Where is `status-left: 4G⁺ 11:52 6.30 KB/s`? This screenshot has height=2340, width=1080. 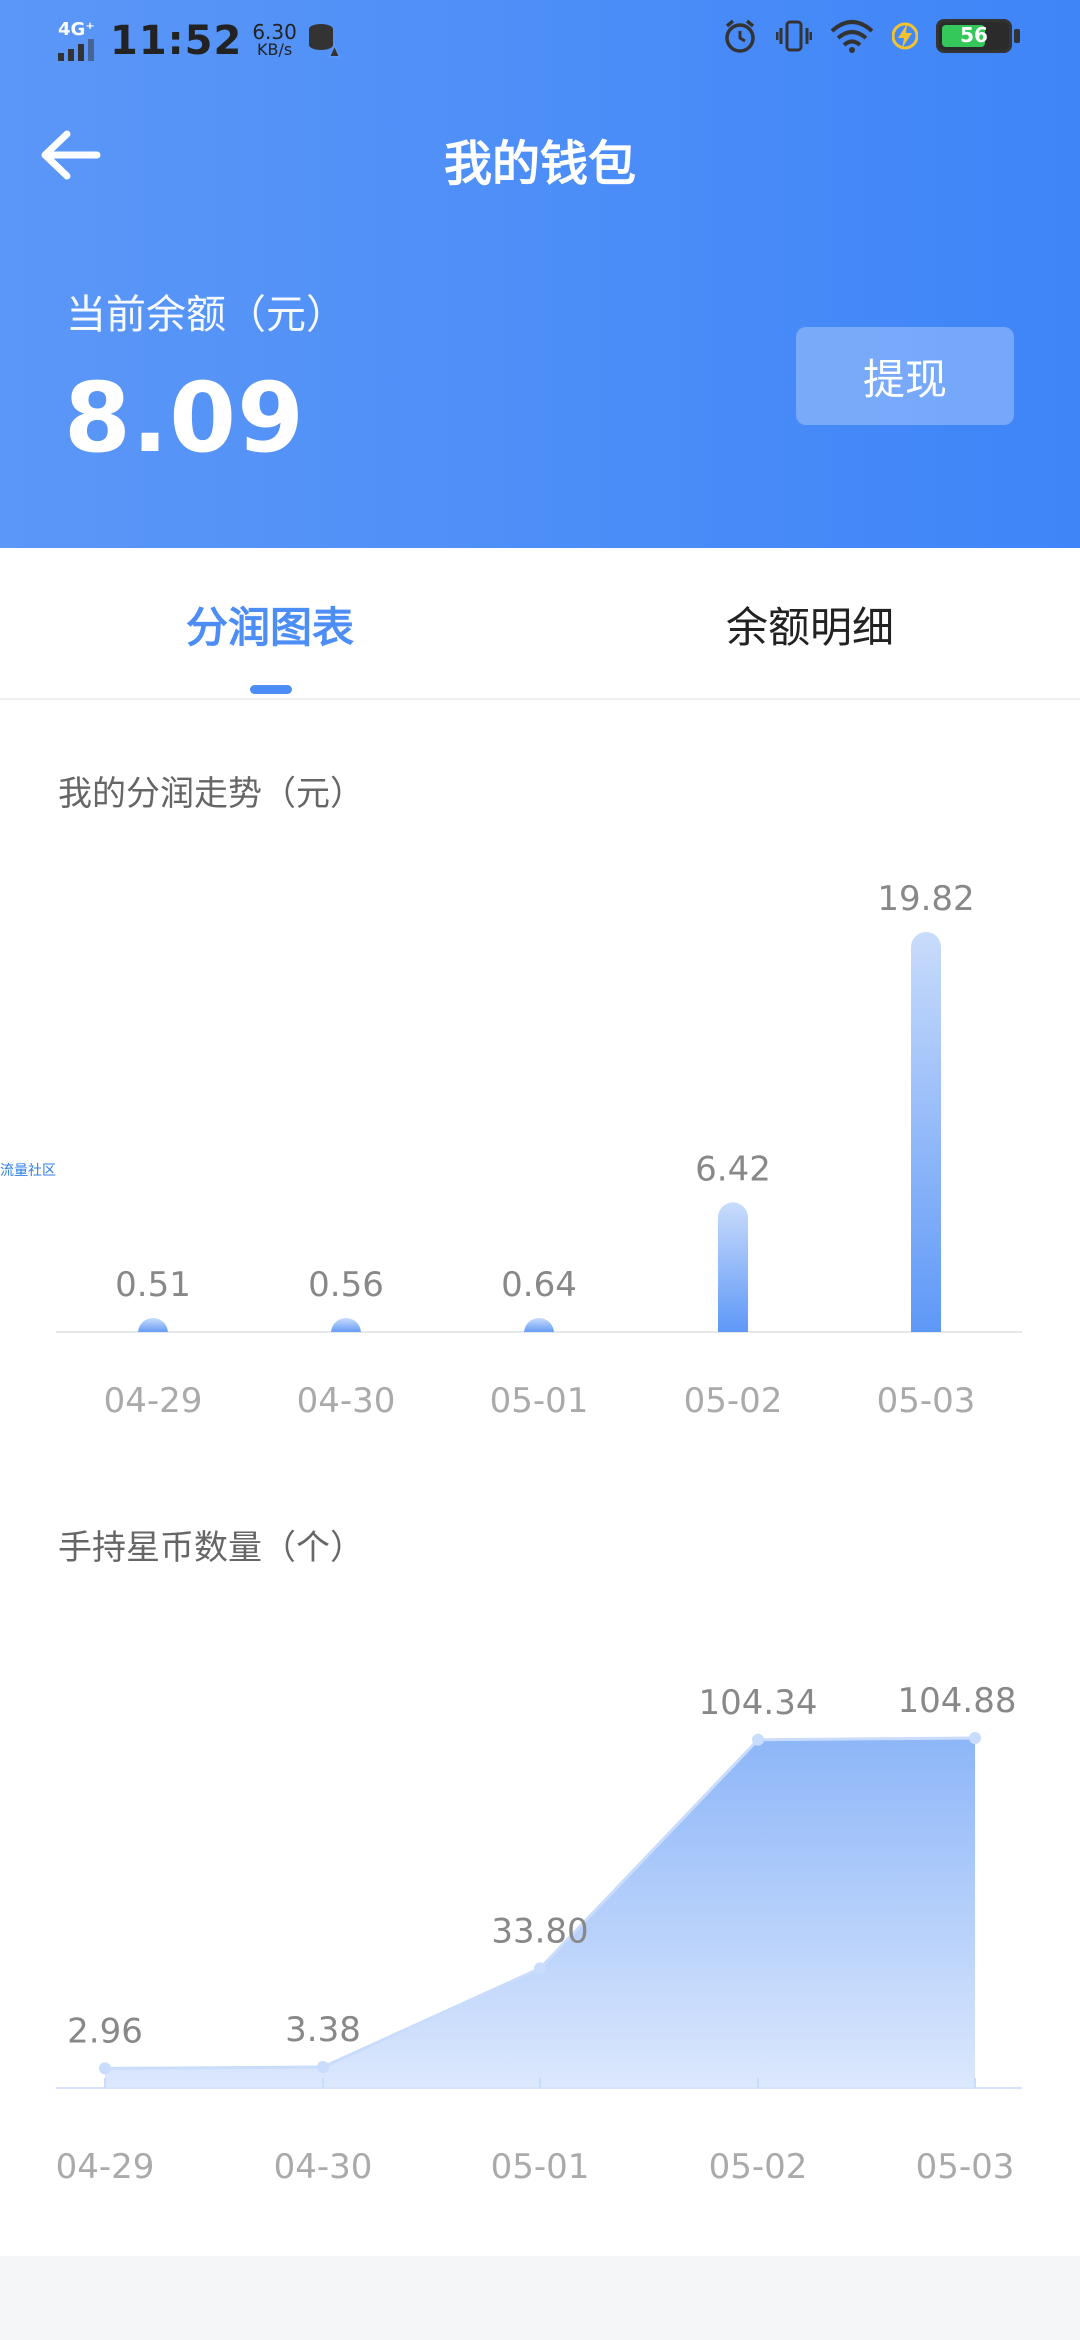 status-left: 4G⁺ 11:52 6.30 KB/s is located at coordinates (199, 41).